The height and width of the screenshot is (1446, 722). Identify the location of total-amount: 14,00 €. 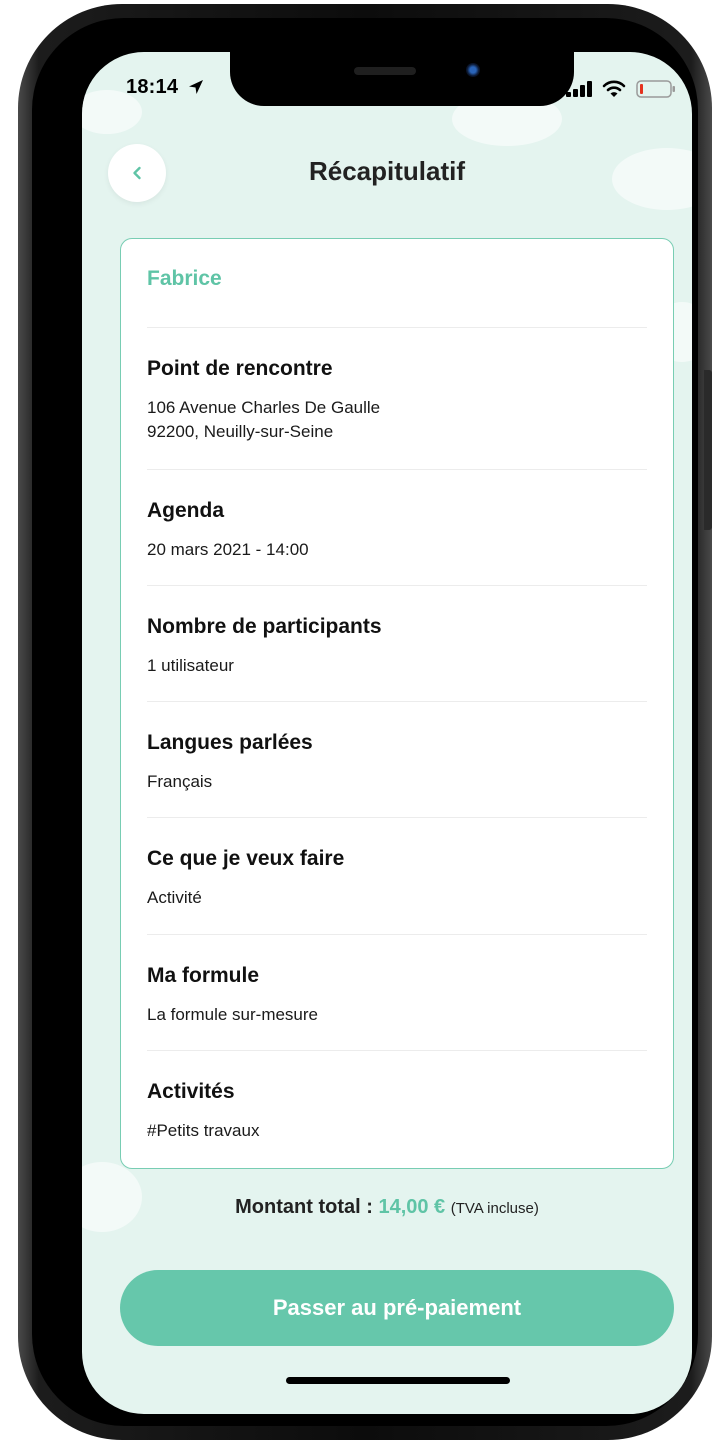
(412, 1207).